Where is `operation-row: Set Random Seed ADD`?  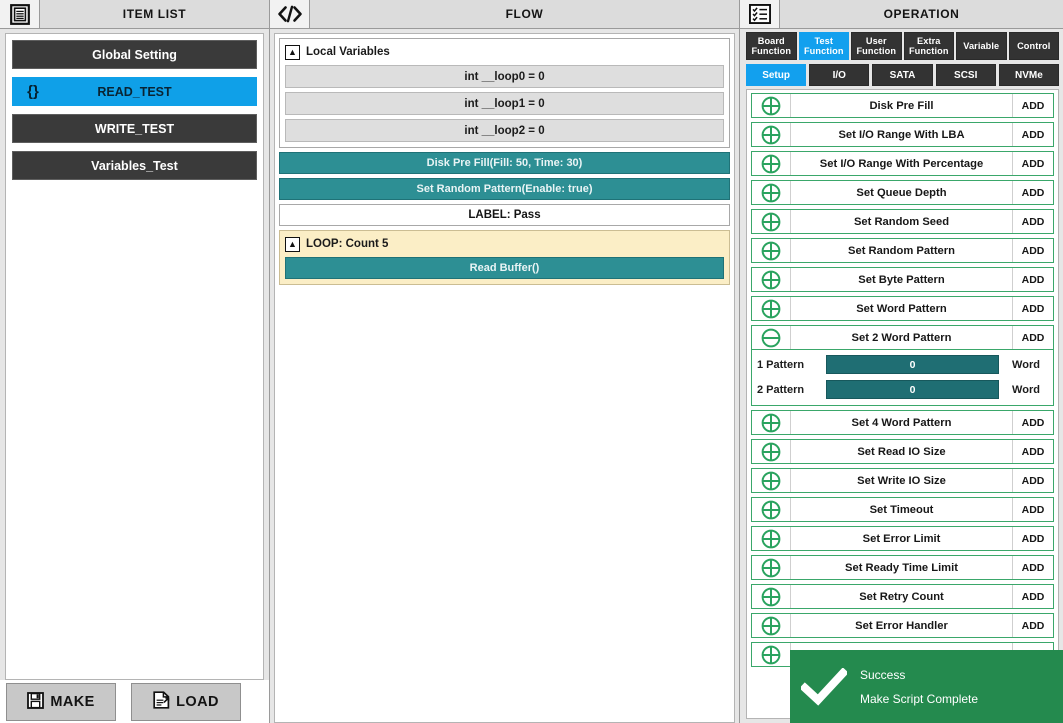 operation-row: Set Random Seed ADD is located at coordinates (902, 221).